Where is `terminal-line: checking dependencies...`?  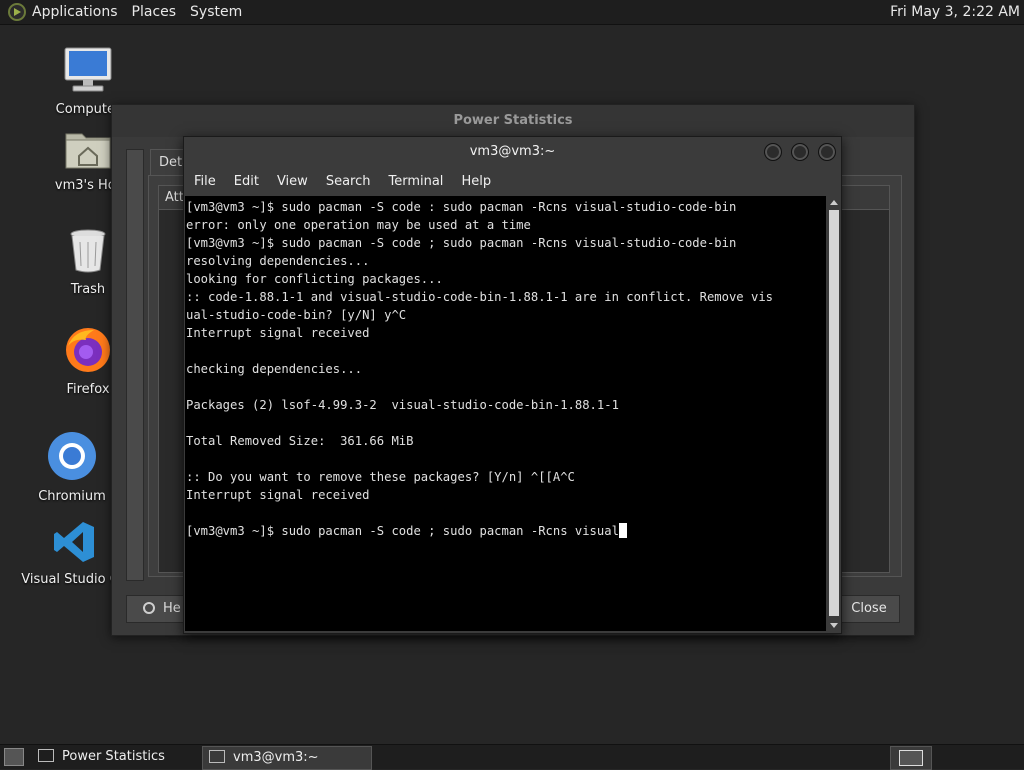
terminal-line: checking dependencies... is located at coordinates (274, 369).